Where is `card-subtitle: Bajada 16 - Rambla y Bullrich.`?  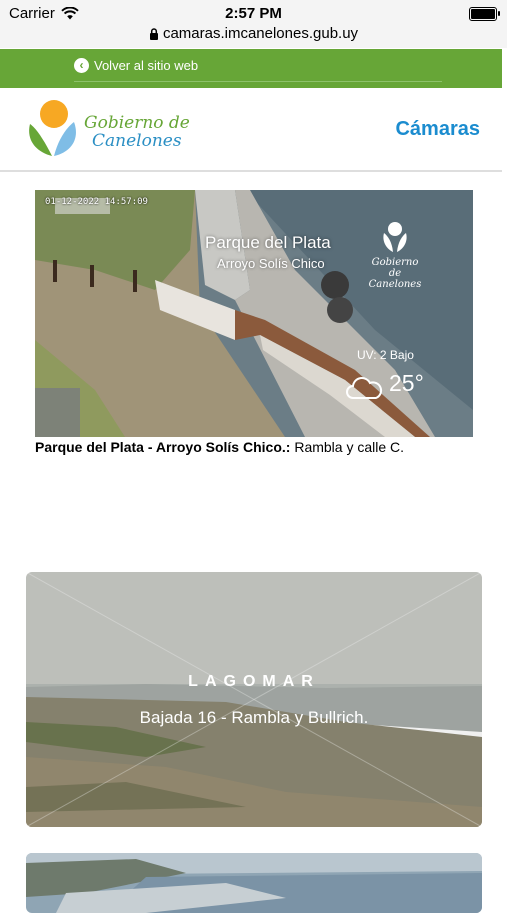
card-subtitle: Bajada 16 - Rambla y Bullrich. is located at coordinates (254, 717).